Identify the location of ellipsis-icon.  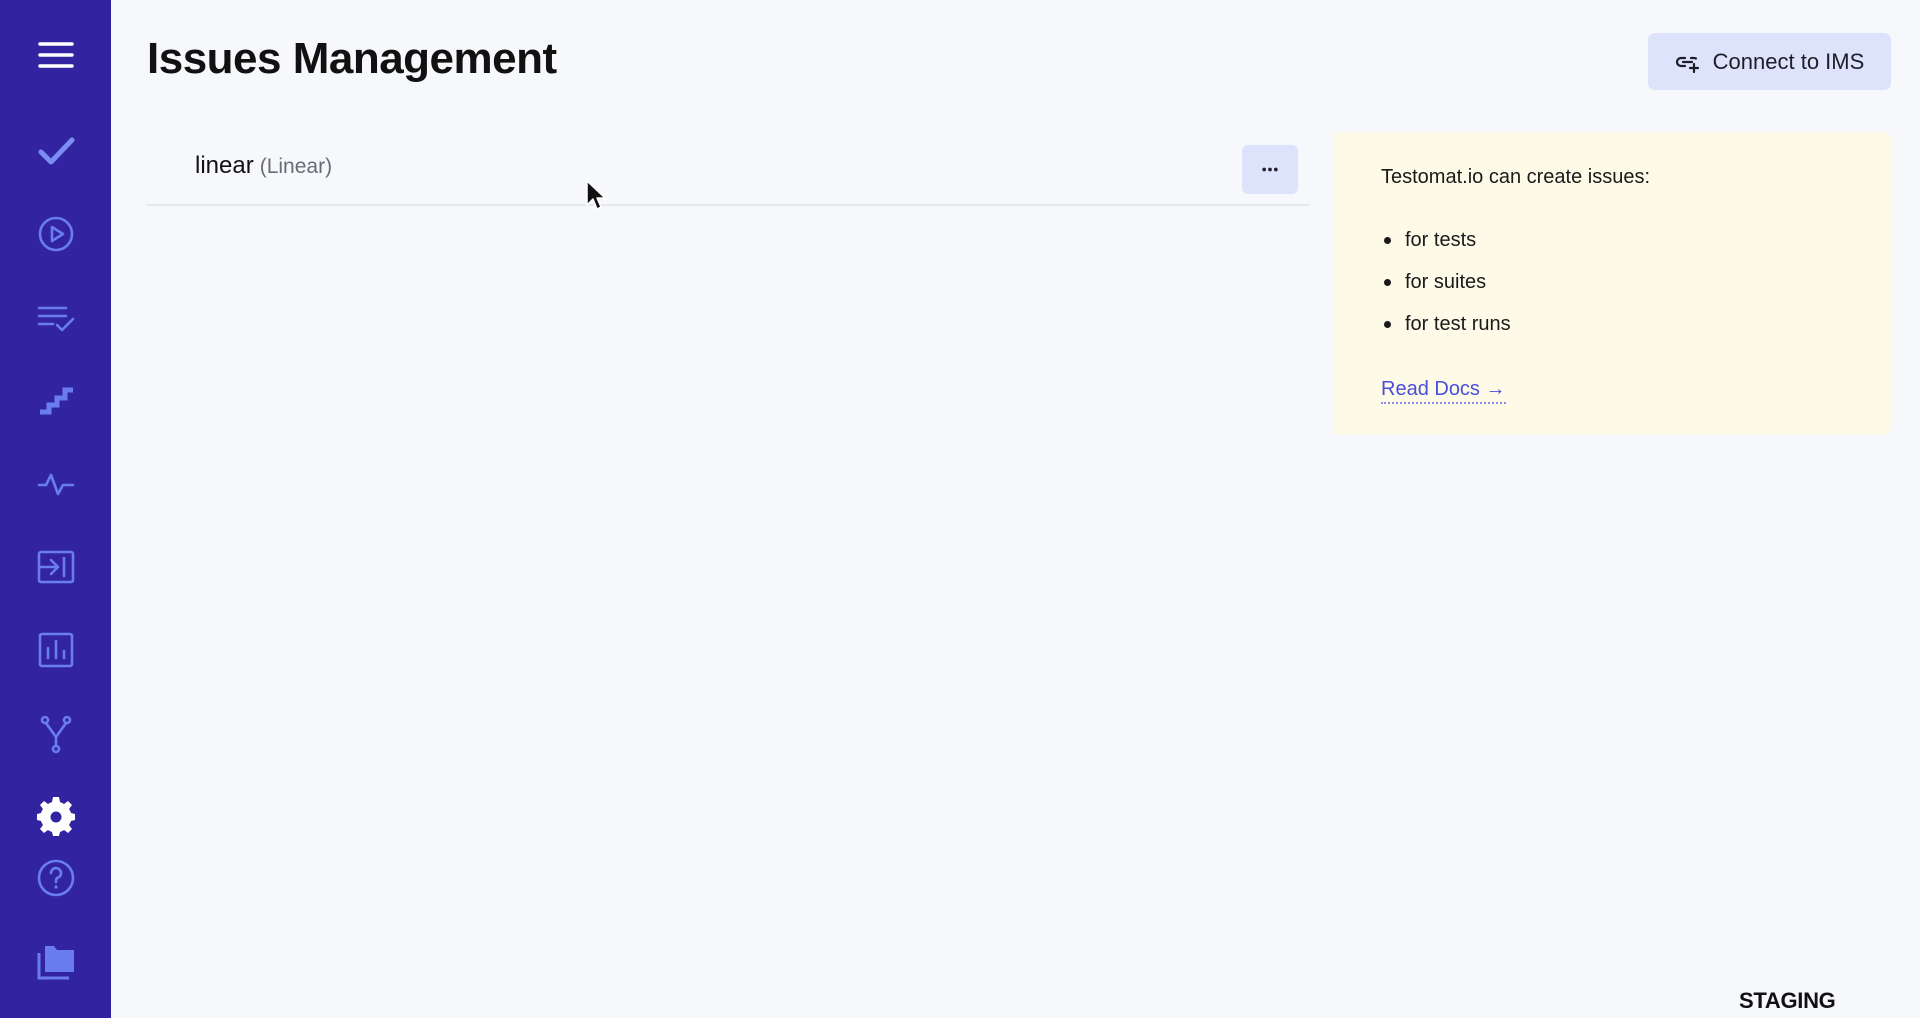
(1270, 169).